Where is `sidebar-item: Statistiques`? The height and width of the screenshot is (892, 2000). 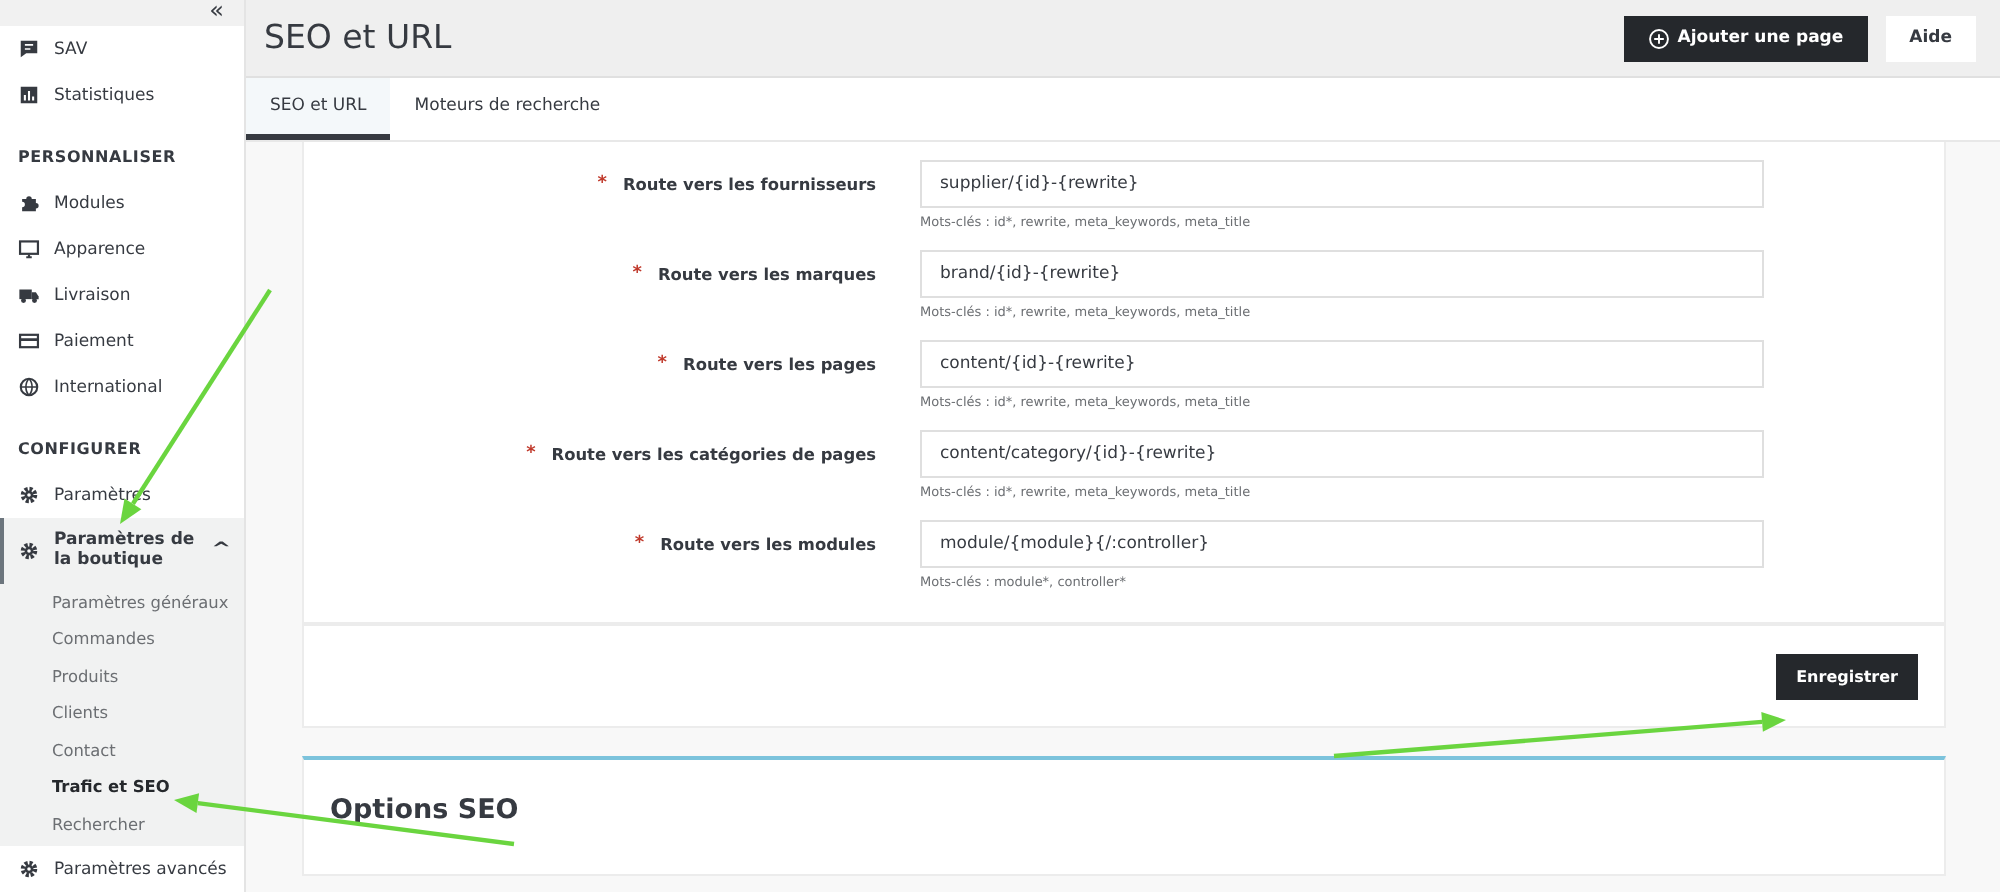
sidebar-item: Statistiques is located at coordinates (122, 95).